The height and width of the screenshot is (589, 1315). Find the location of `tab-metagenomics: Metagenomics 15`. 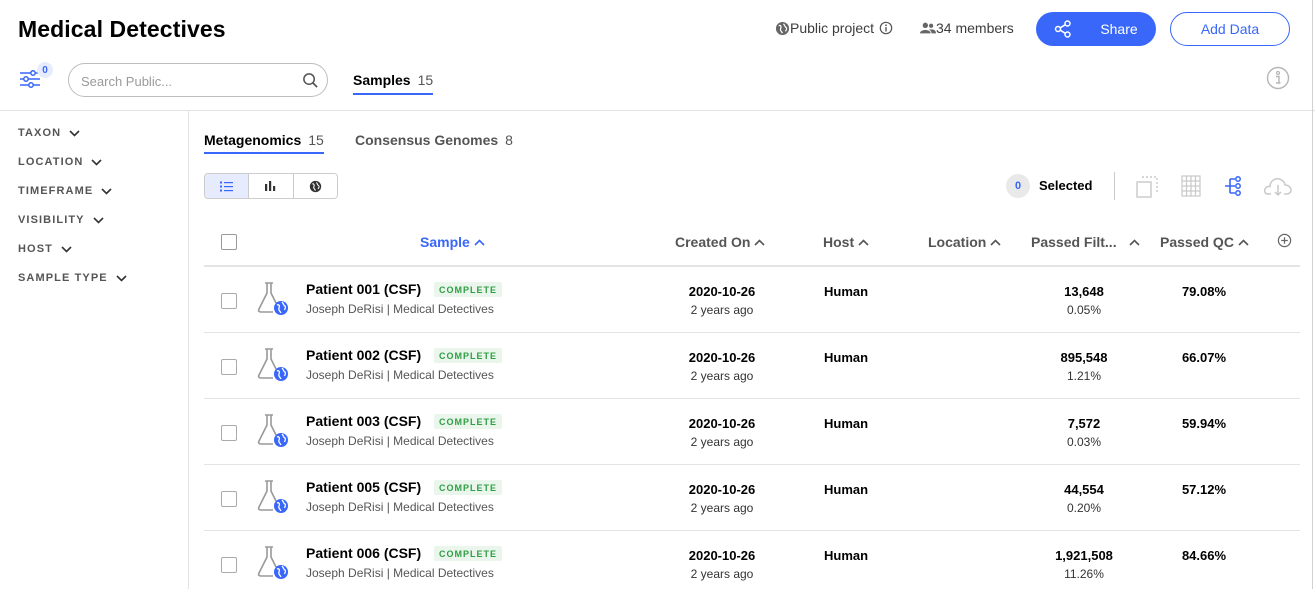

tab-metagenomics: Metagenomics 15 is located at coordinates (264, 143).